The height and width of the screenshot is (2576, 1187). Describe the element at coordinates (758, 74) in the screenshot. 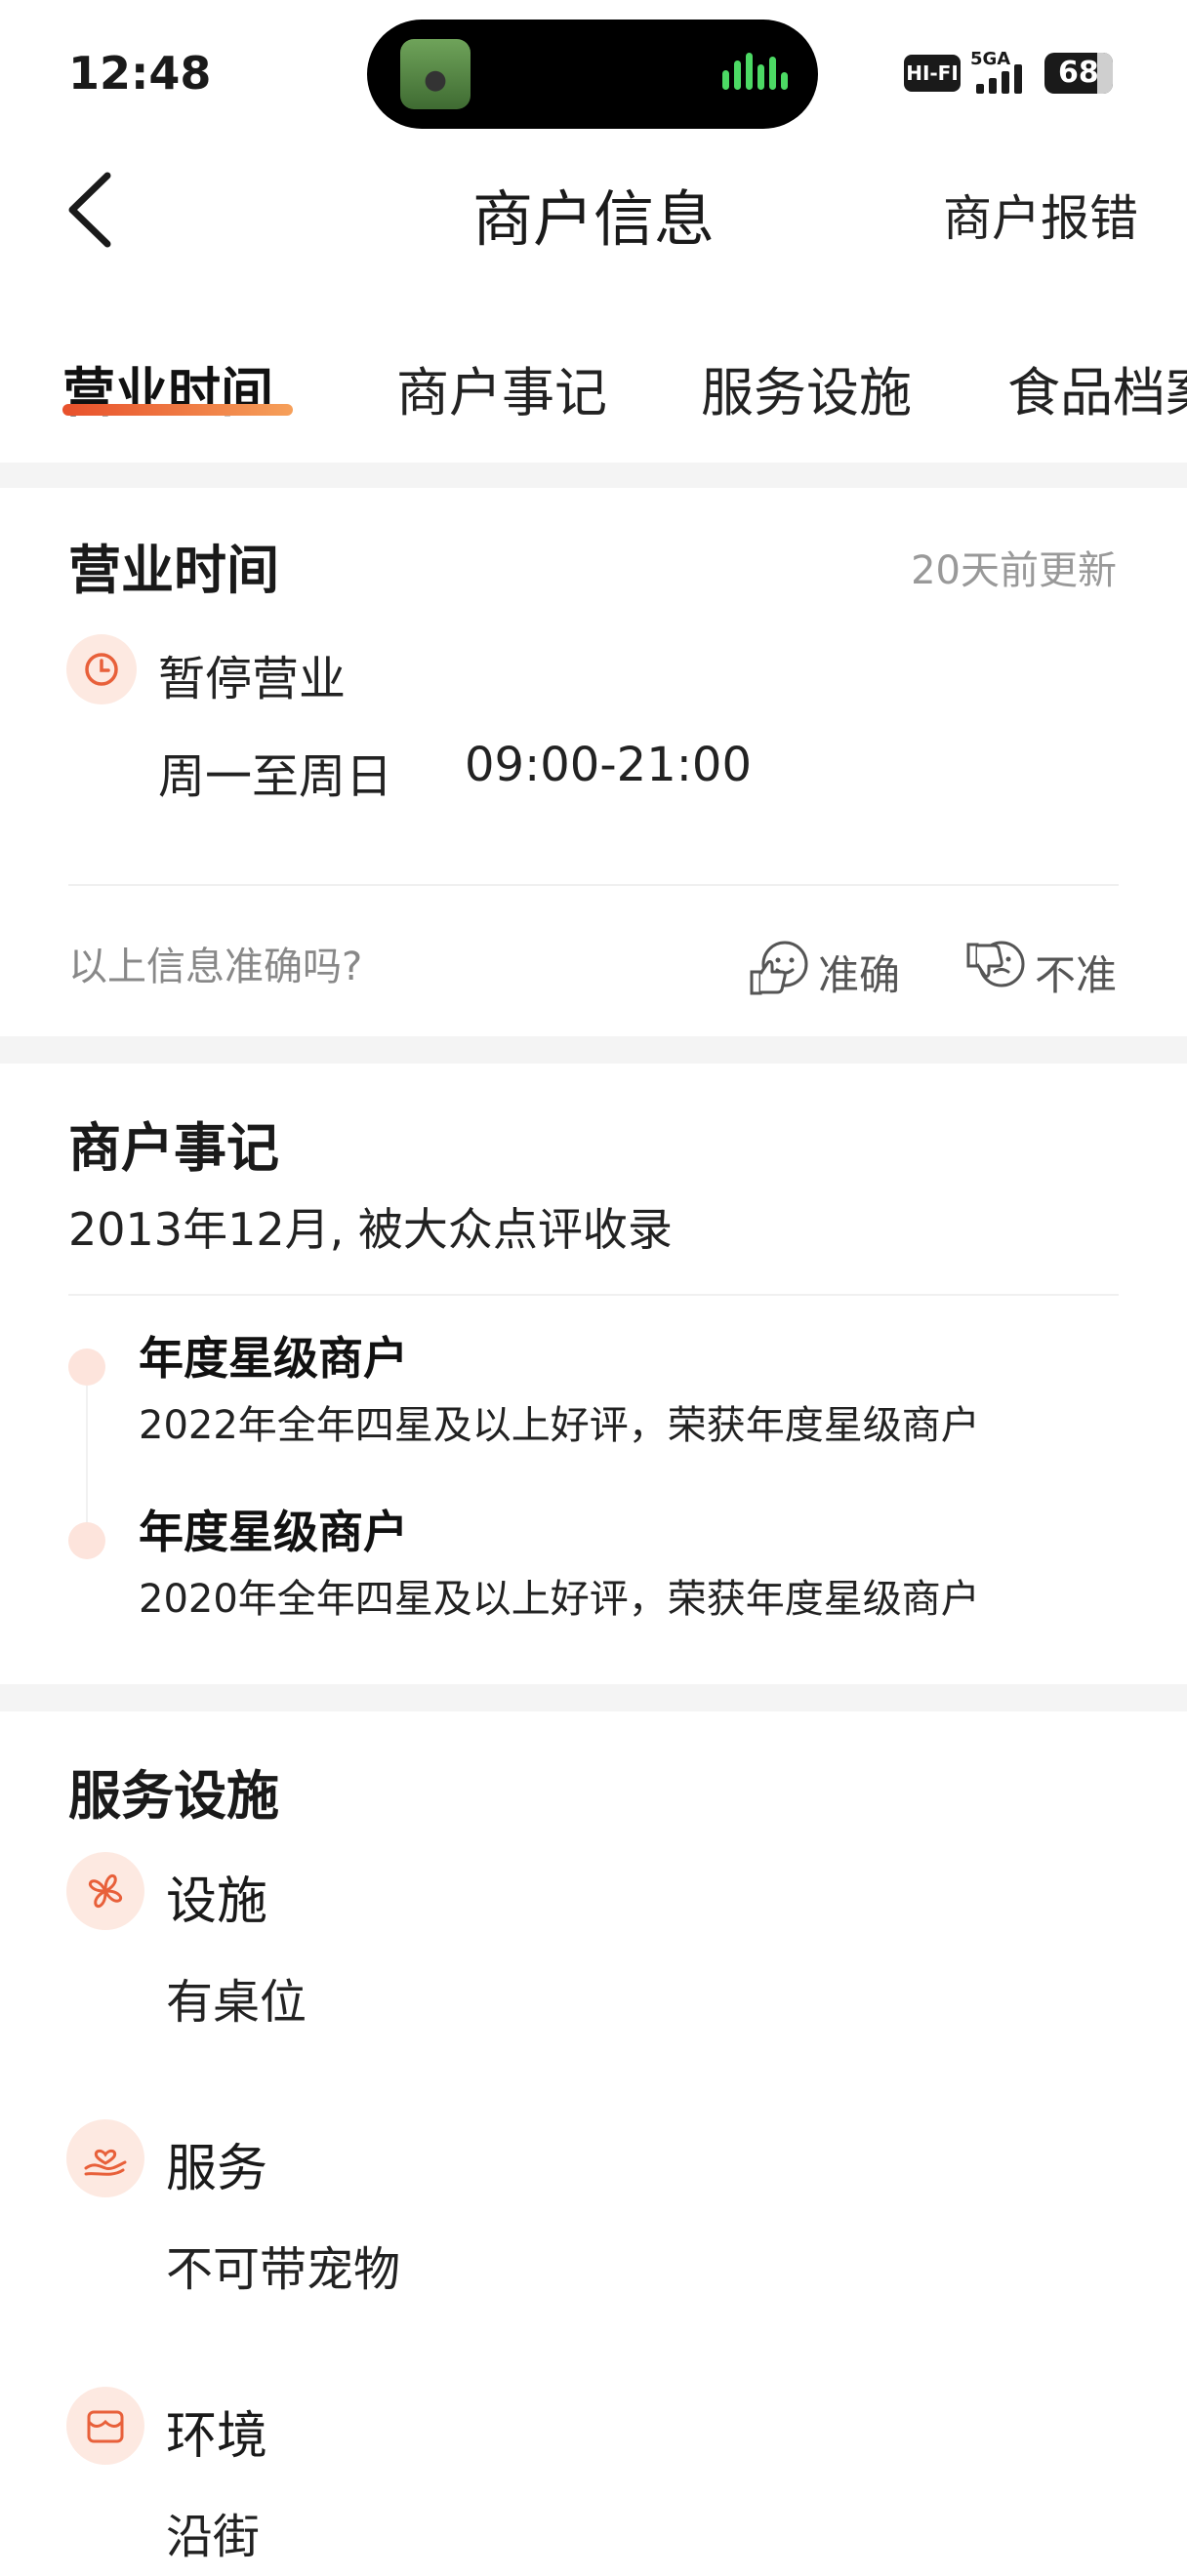

I see `audio-wave-icon` at that location.